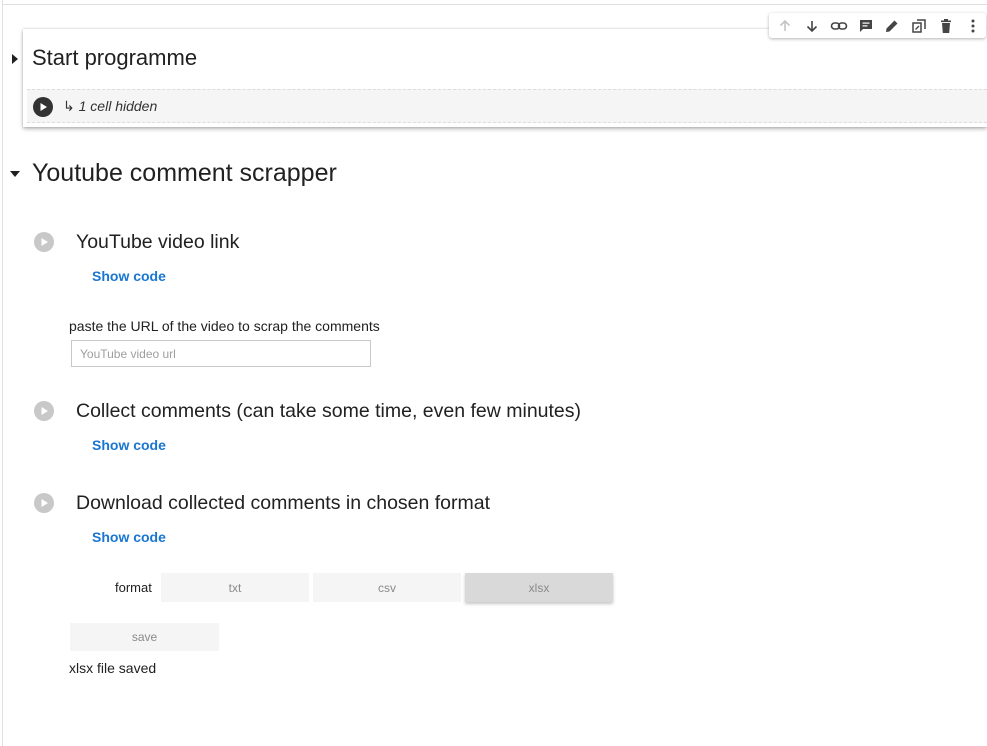  I want to click on hidden-cells-label: ↳ 1 cell hidden, so click(110, 106).